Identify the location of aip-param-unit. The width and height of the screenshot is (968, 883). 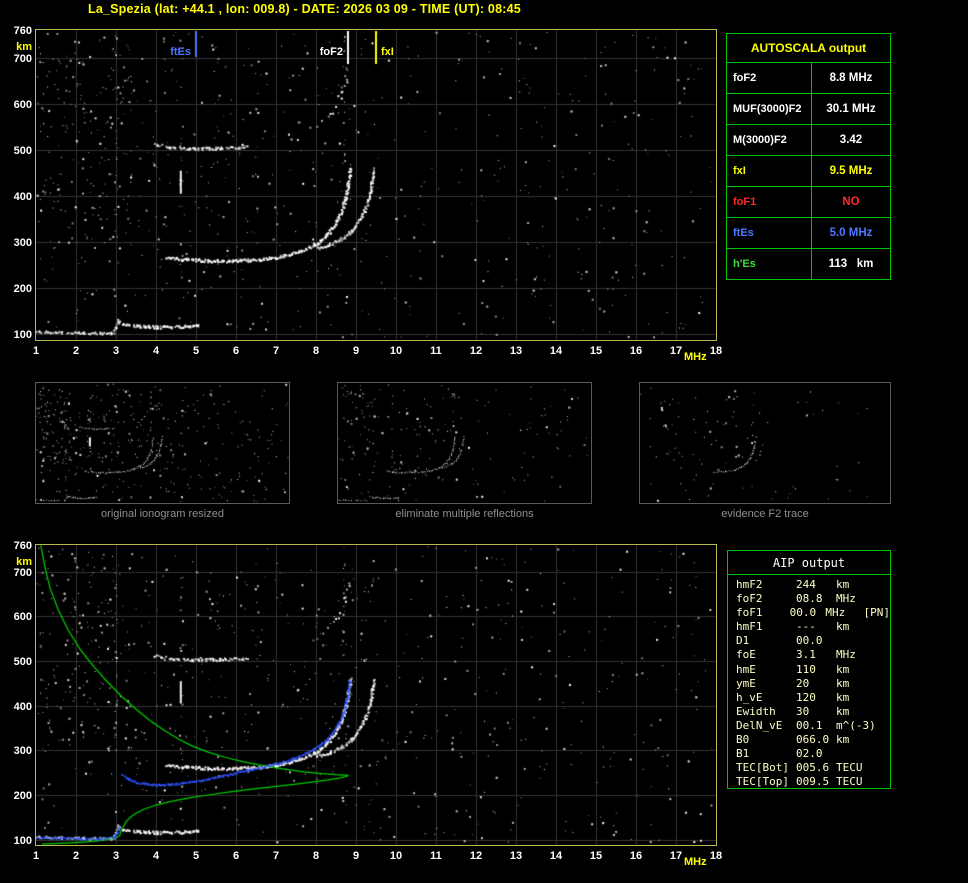
(854, 641).